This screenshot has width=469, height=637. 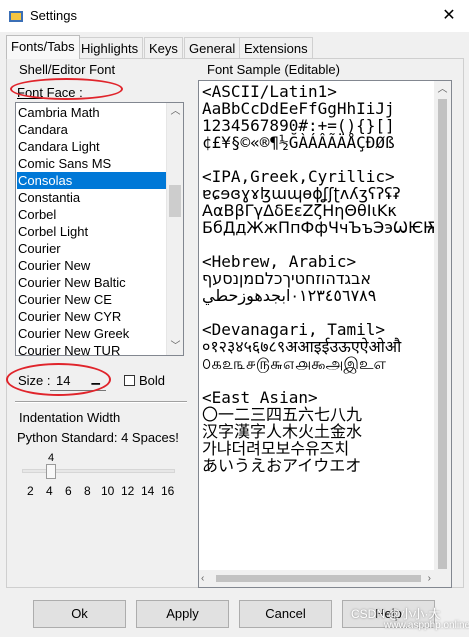 I want to click on chevron-left-icon: ‹, so click(x=202, y=578).